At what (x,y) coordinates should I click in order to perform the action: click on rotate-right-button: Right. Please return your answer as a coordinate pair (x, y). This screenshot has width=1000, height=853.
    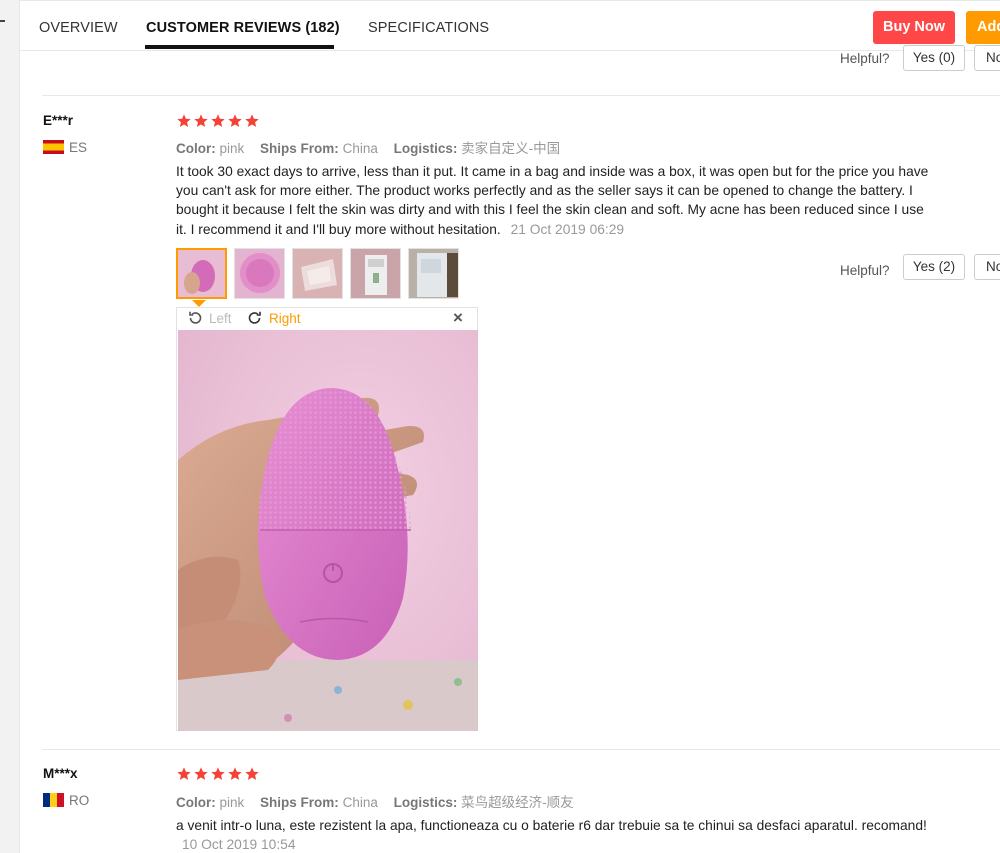
    Looking at the image, I should click on (274, 318).